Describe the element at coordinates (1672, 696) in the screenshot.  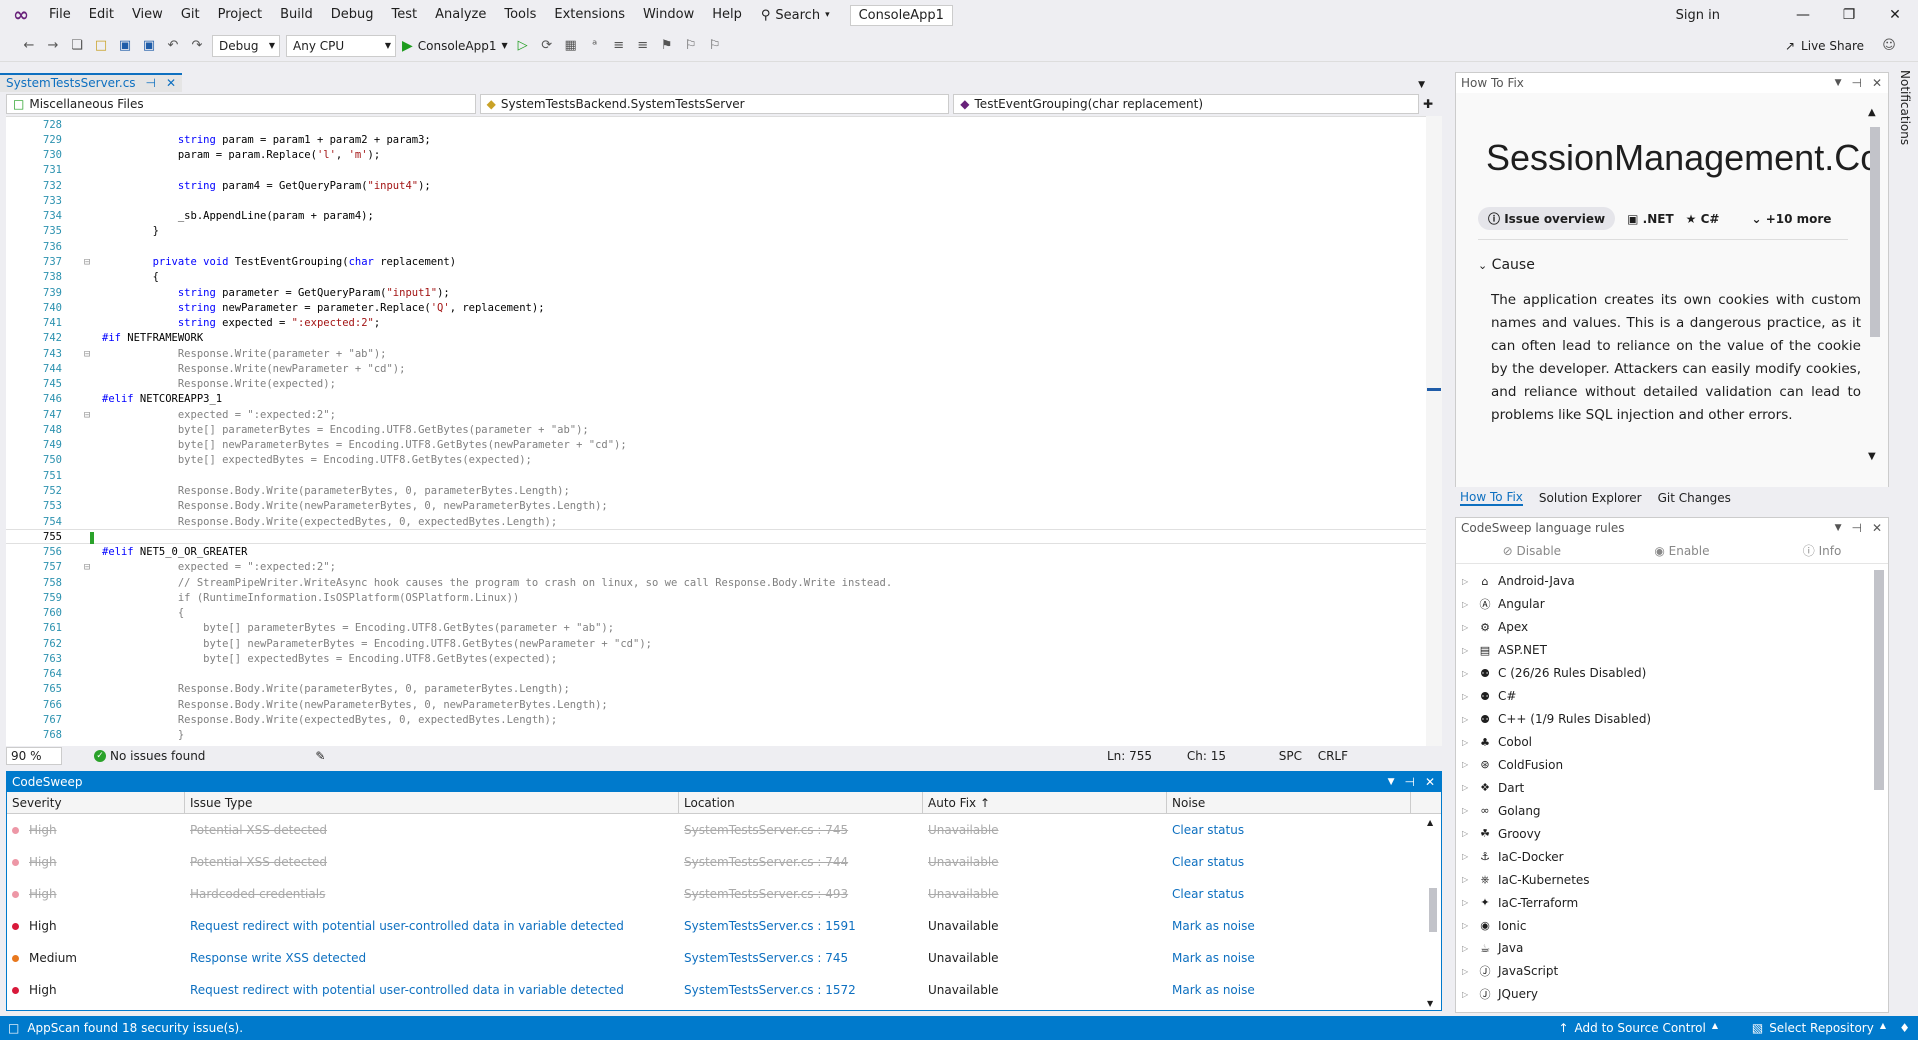
I see `rule-item-c#: ▷ ⚉ C#` at that location.